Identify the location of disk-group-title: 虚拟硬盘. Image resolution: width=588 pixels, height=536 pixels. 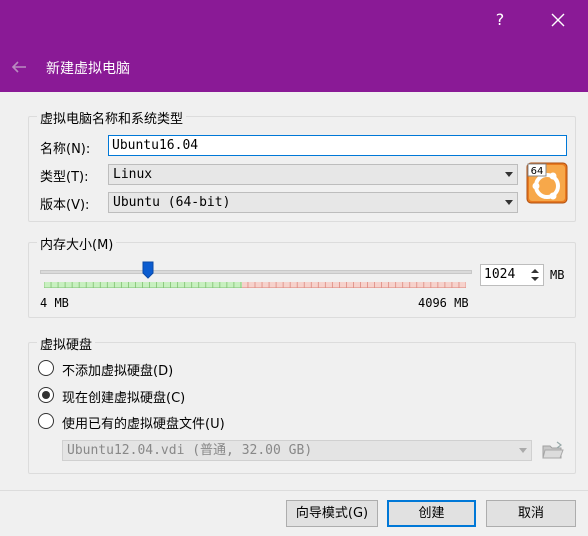
(66, 343).